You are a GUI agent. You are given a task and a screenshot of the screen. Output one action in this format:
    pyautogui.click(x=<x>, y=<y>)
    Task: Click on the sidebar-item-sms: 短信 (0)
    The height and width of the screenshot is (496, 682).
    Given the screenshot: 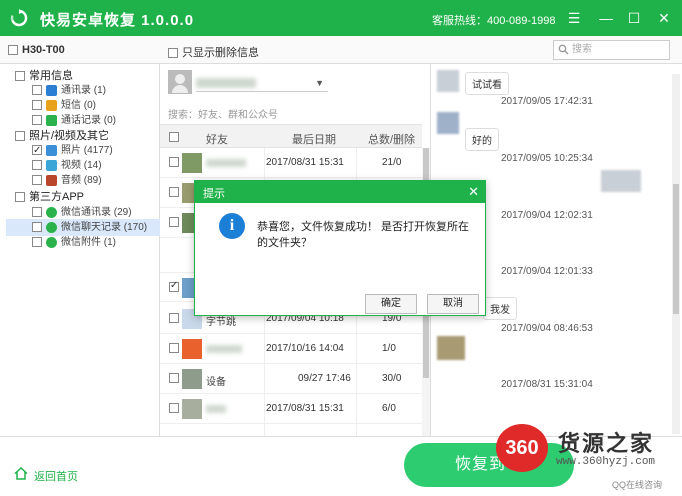 What is the action you would take?
    pyautogui.click(x=64, y=105)
    